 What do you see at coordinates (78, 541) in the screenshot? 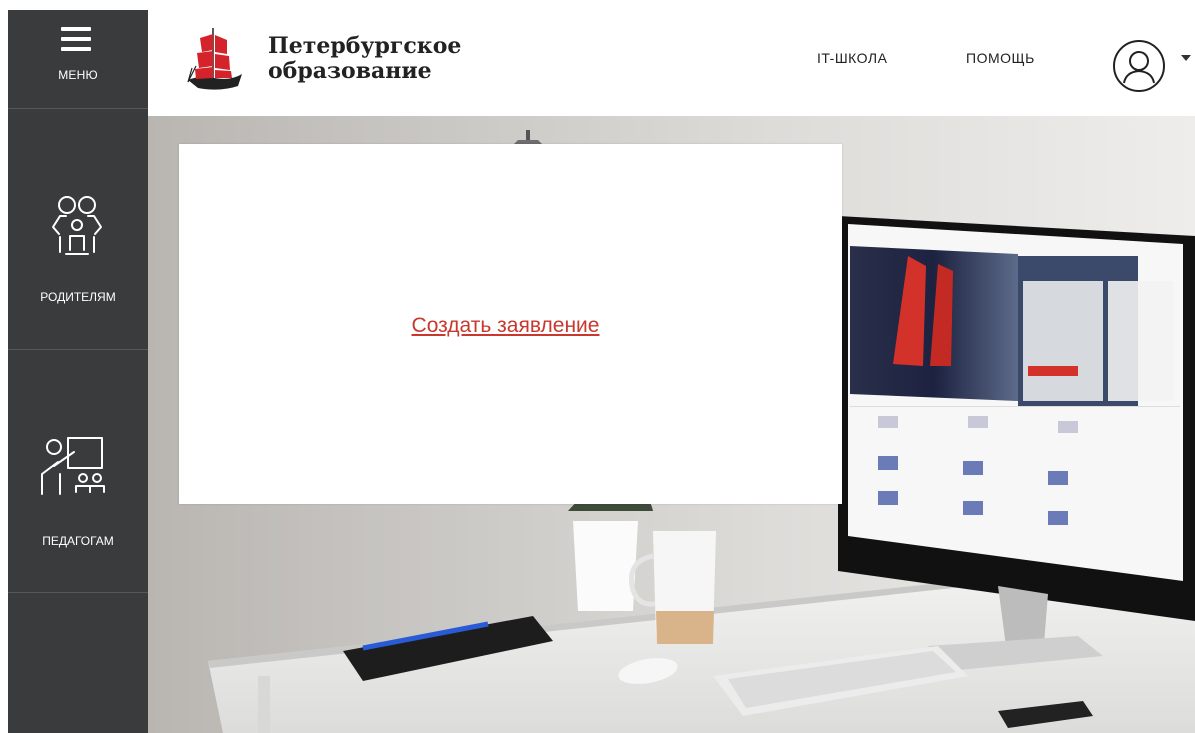
I see `sidebar-item-label: ПЕДАГОГАМ` at bounding box center [78, 541].